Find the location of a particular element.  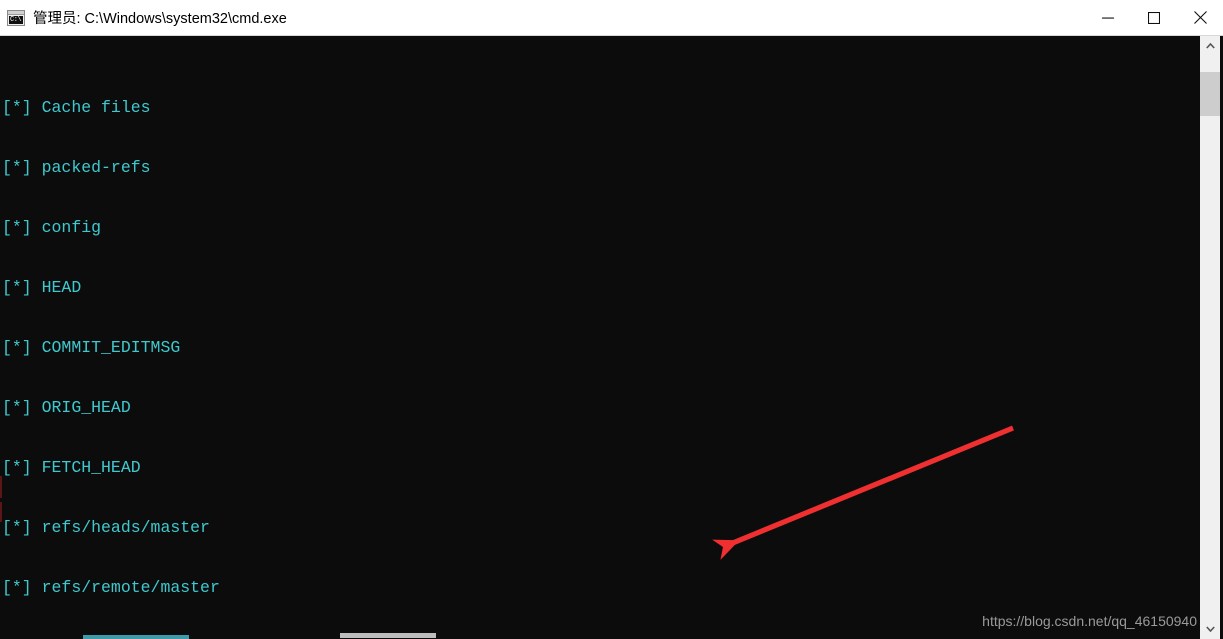

minimize-icon is located at coordinates (1108, 18).